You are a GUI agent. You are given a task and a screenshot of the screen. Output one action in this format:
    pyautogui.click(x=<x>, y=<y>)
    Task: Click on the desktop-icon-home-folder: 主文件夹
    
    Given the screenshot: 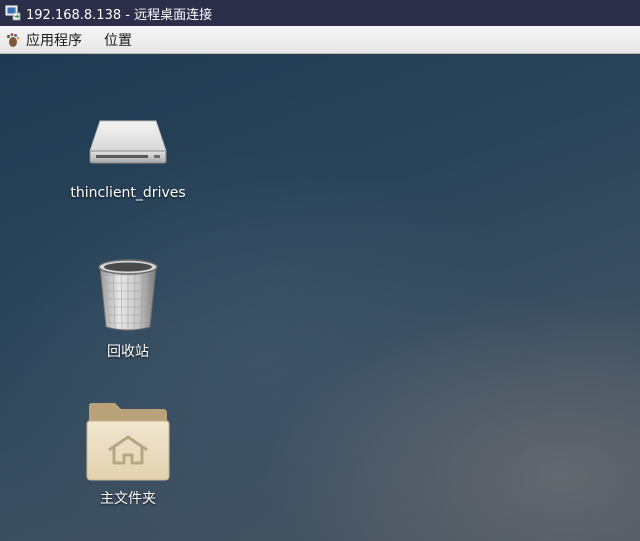 What is the action you would take?
    pyautogui.click(x=128, y=454)
    